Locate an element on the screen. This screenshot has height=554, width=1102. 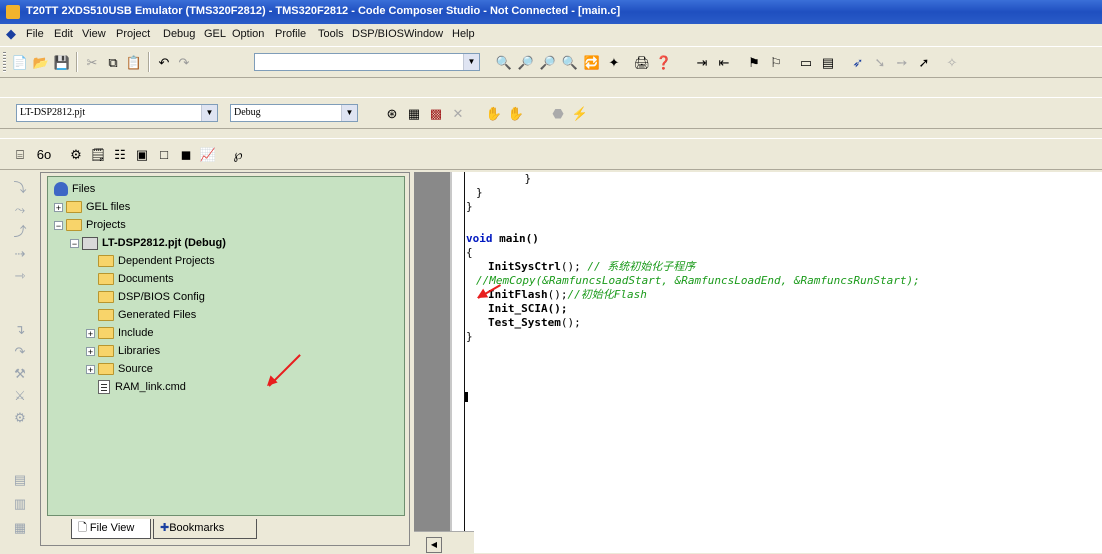
remove-breakpoints-icon: ✋ is located at coordinates (516, 113).